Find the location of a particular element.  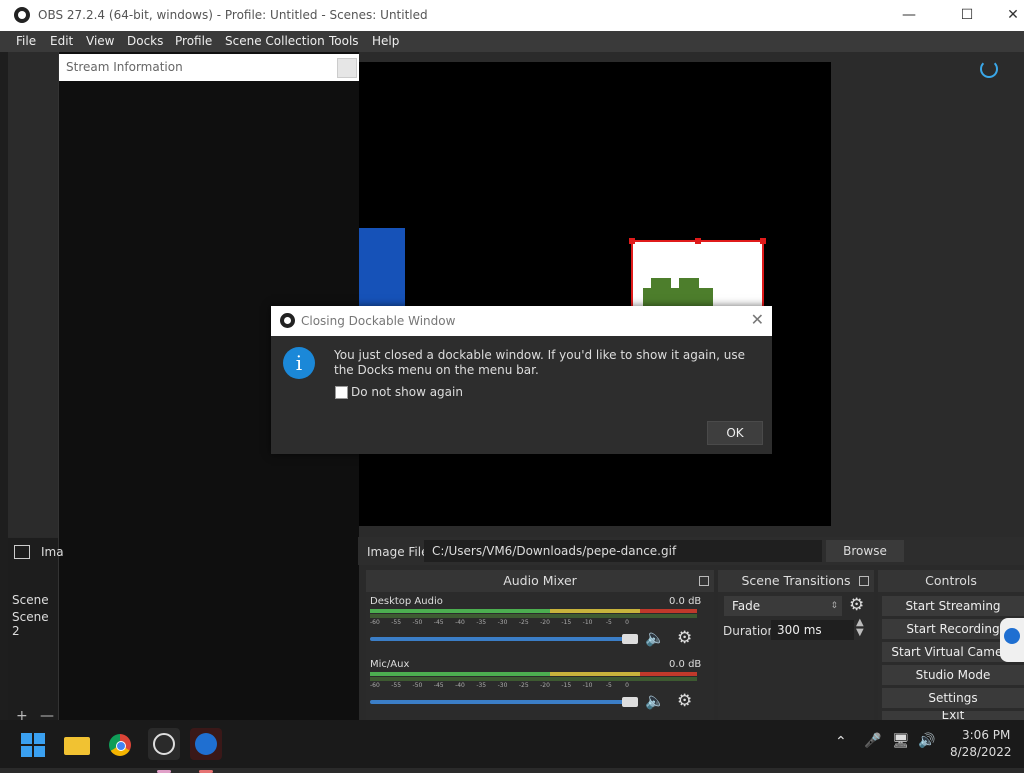

scene-transitions-header: Scene Transitions is located at coordinates (796, 581).